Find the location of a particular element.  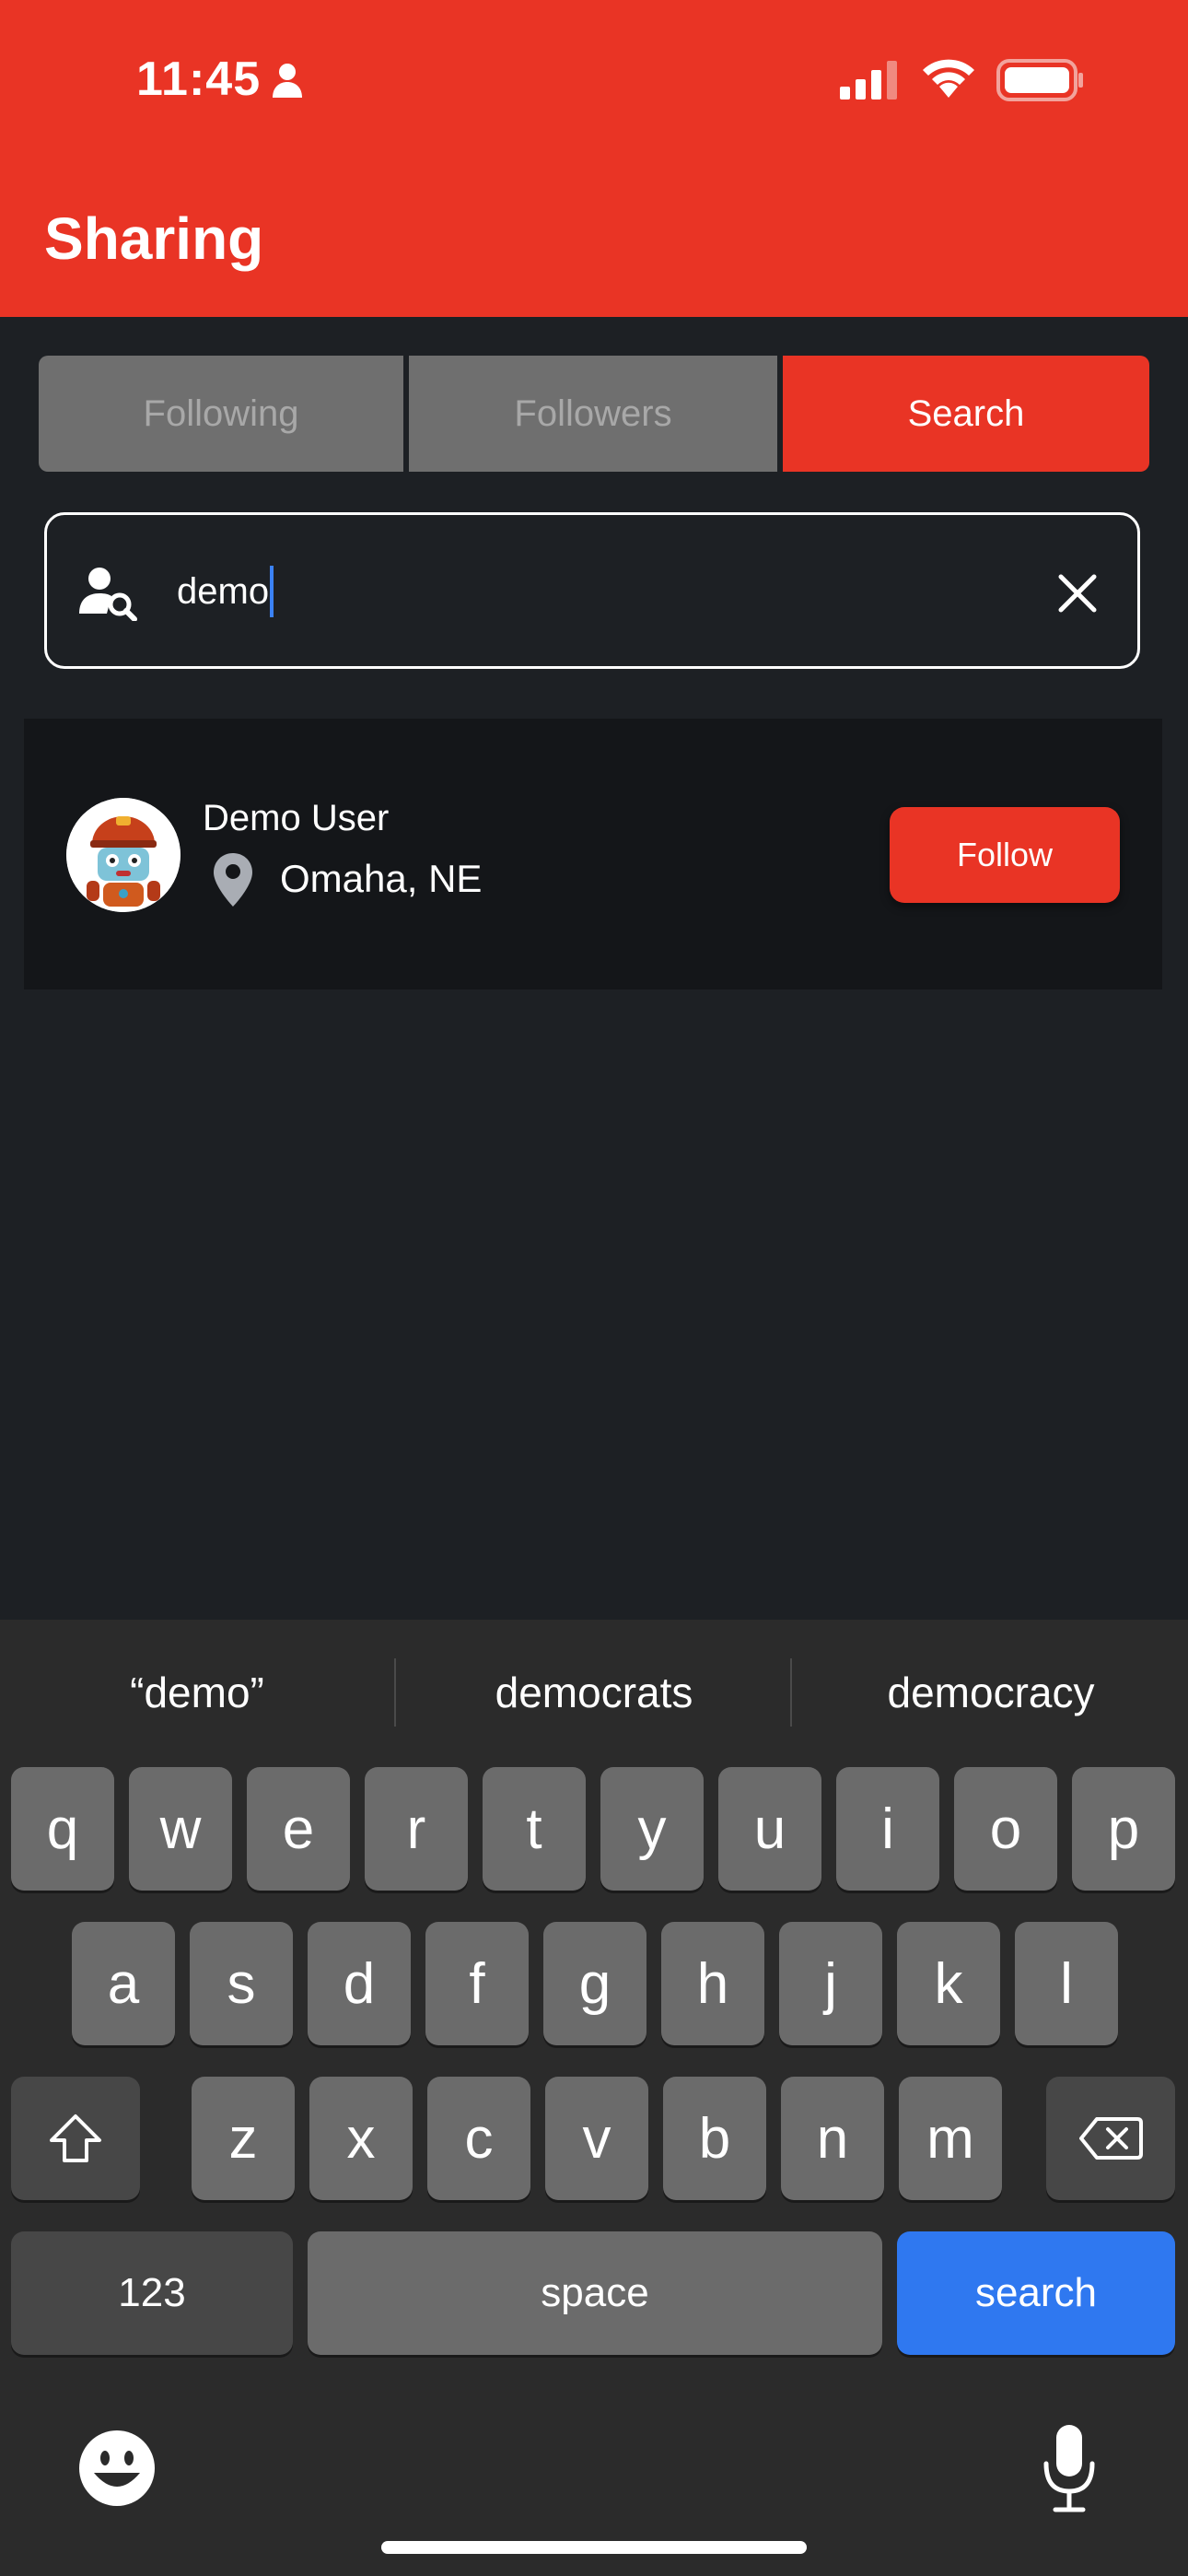

key-a: a is located at coordinates (124, 1983).